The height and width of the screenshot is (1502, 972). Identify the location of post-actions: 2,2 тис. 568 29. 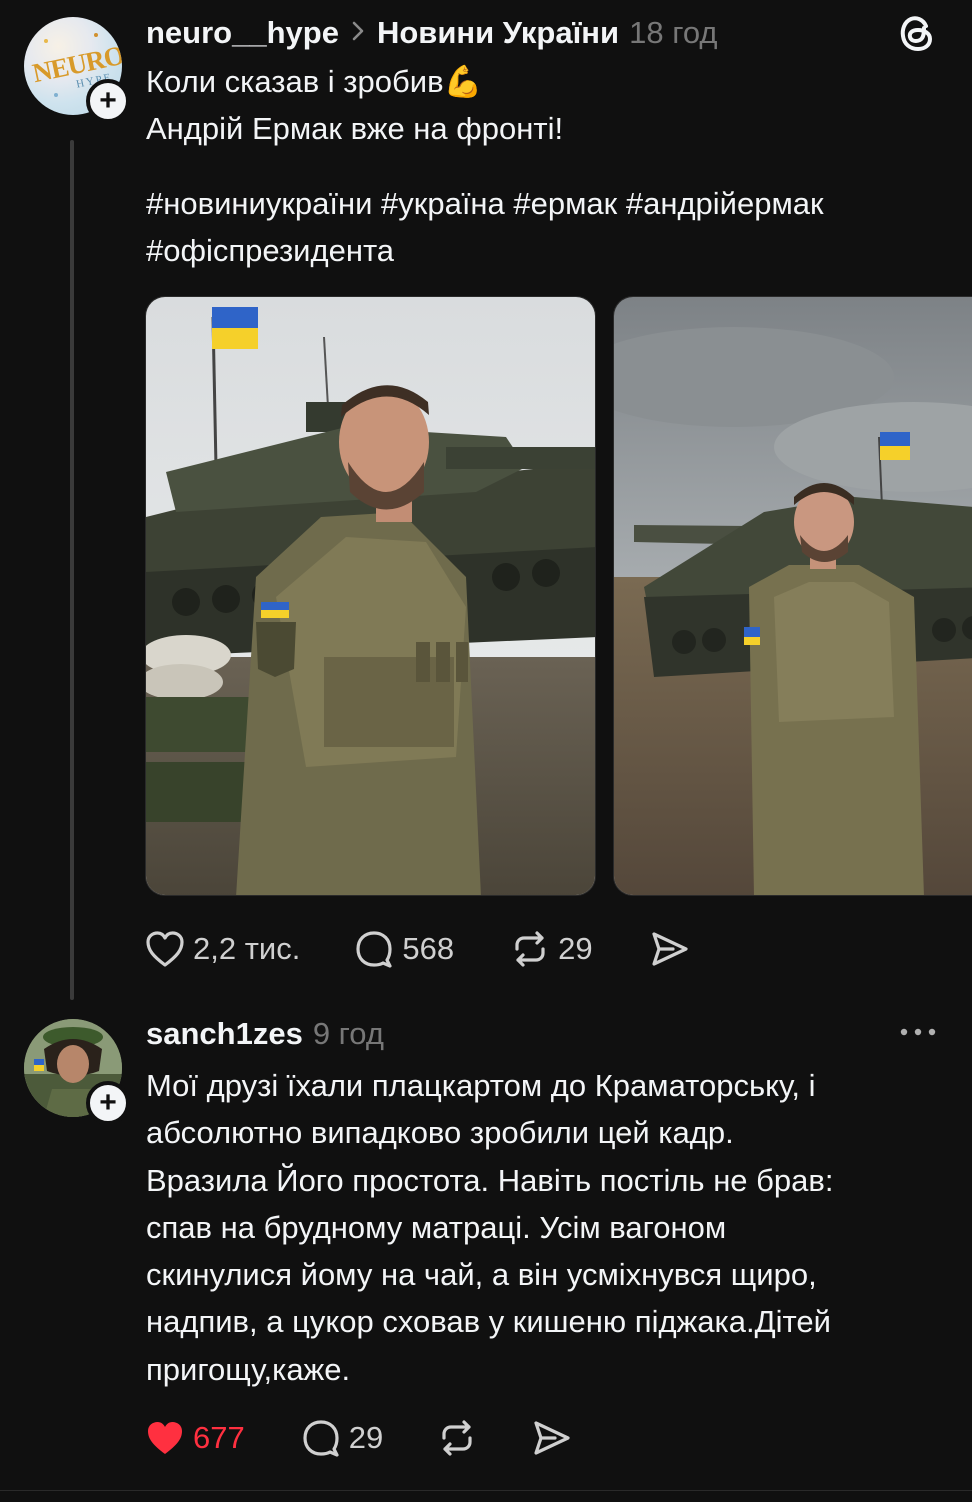
(417, 949).